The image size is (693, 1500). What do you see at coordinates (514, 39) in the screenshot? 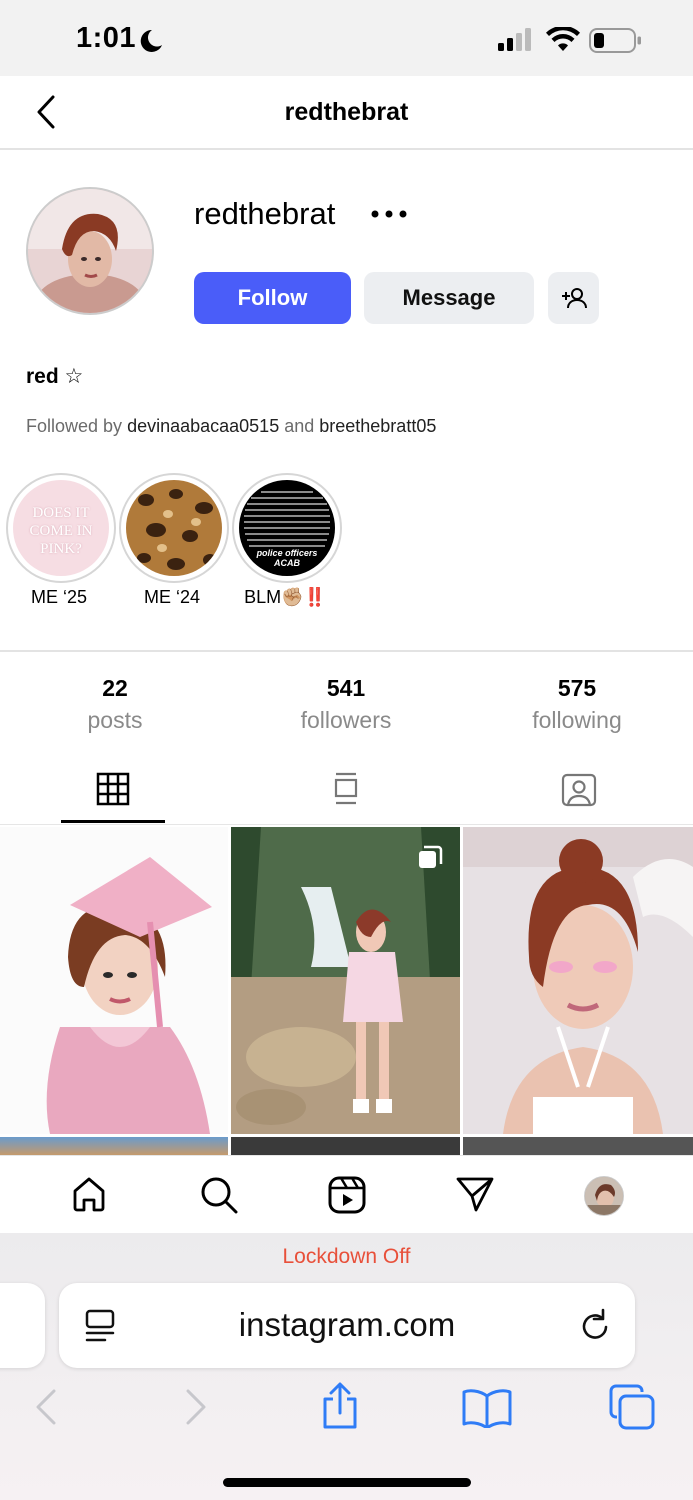
I see `signal-icon` at bounding box center [514, 39].